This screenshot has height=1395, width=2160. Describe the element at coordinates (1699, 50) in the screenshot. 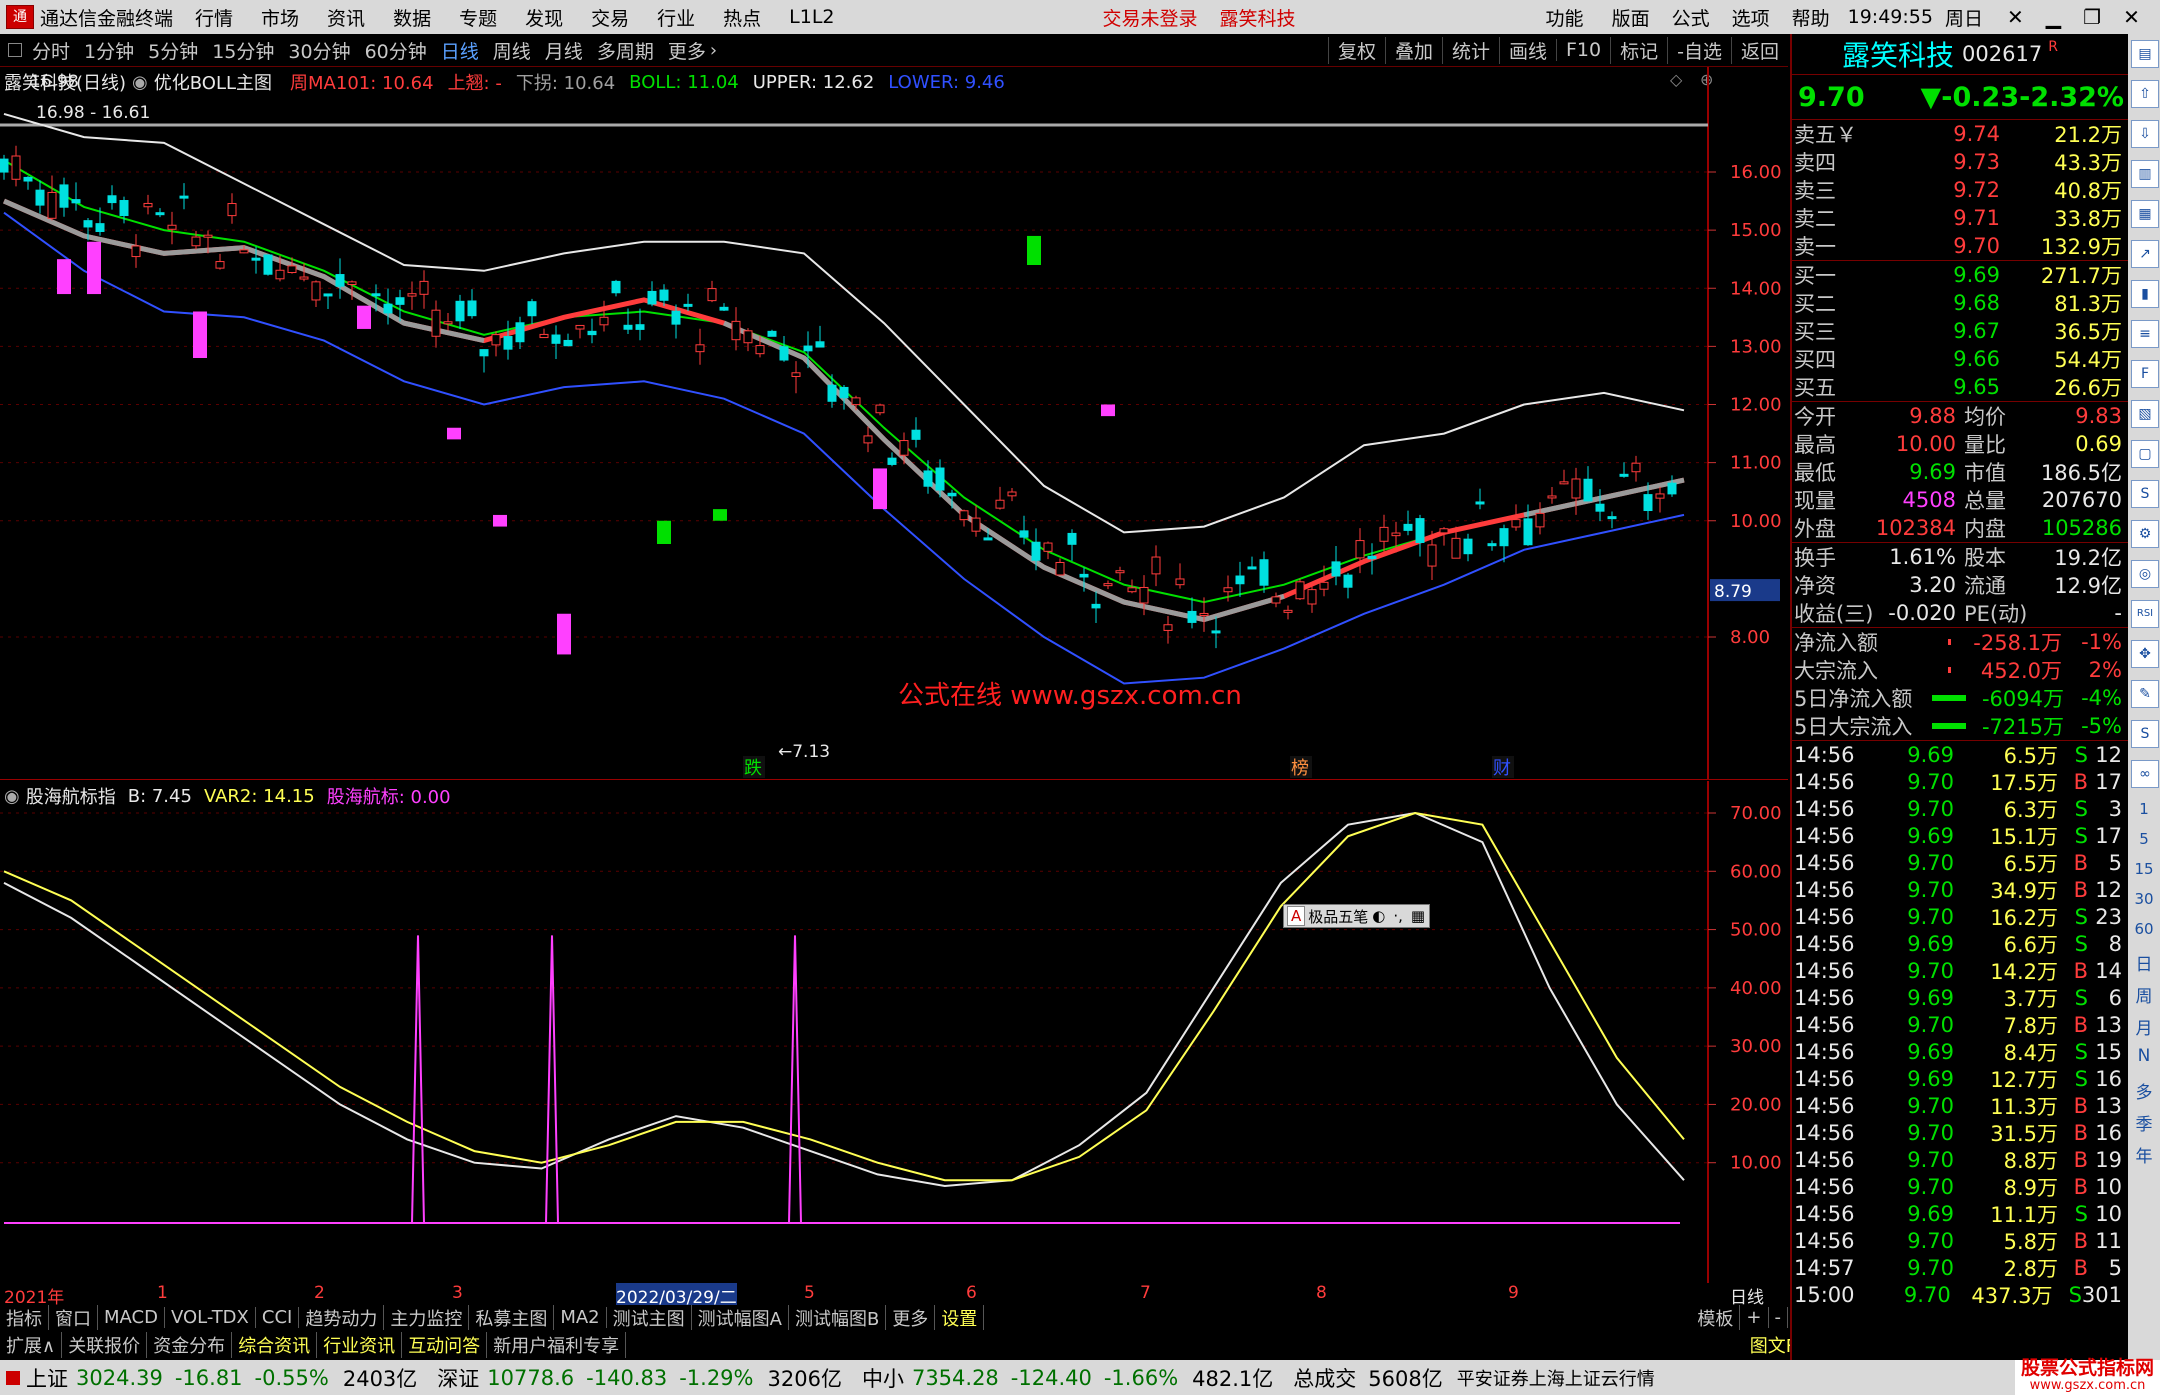

I see `toolbar-button: -自选` at that location.